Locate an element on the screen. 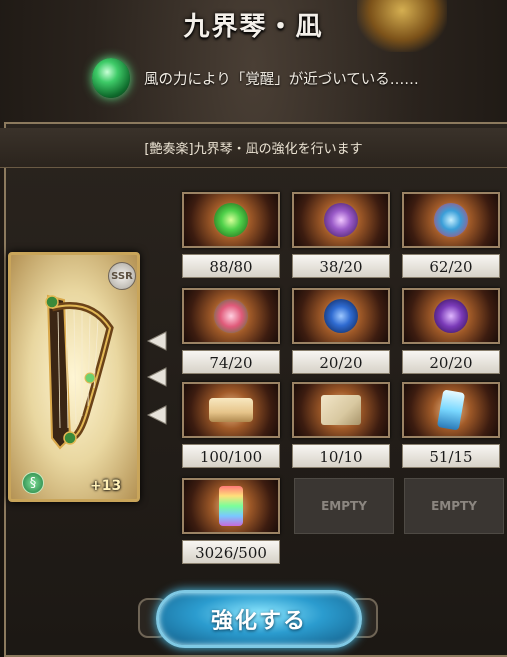 This screenshot has width=507, height=657. material-count-5: 20/20 is located at coordinates (341, 362).